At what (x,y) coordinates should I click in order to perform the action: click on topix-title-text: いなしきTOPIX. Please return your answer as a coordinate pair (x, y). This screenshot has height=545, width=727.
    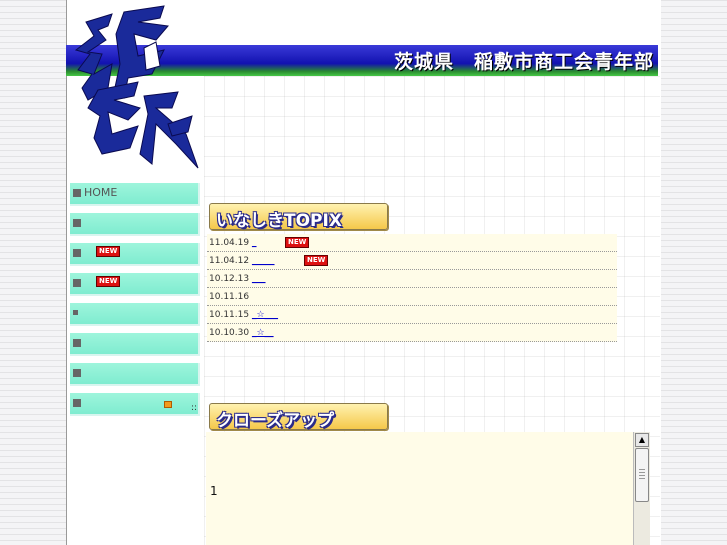
    Looking at the image, I should click on (279, 221).